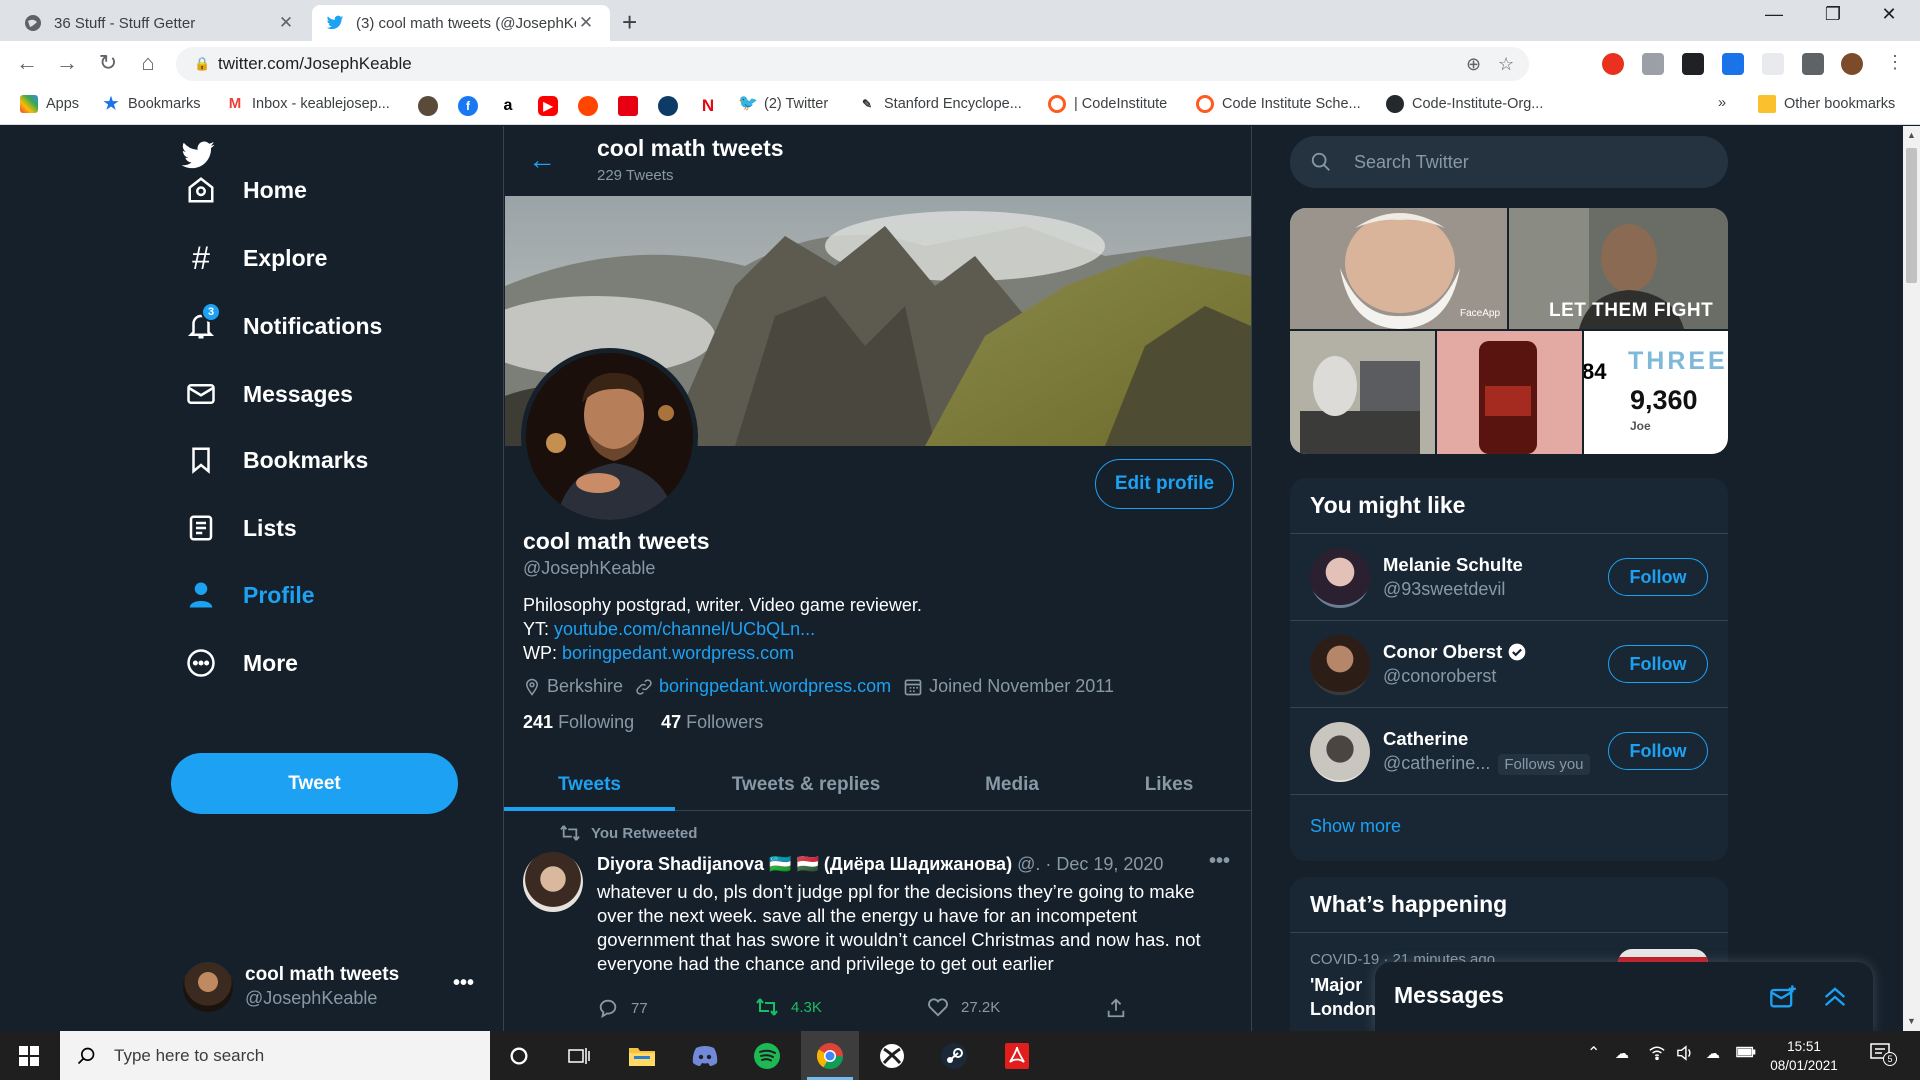 The image size is (1920, 1080). What do you see at coordinates (1804, 1056) in the screenshot?
I see `system-clock: 15:51 08/01/2021` at bounding box center [1804, 1056].